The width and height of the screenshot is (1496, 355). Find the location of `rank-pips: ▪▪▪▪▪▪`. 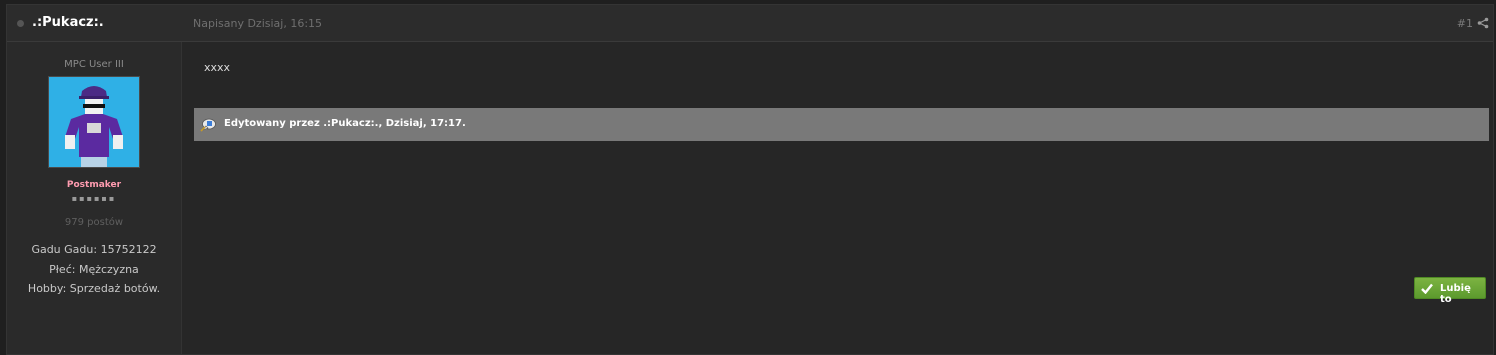

rank-pips: ▪▪▪▪▪▪ is located at coordinates (94, 198).